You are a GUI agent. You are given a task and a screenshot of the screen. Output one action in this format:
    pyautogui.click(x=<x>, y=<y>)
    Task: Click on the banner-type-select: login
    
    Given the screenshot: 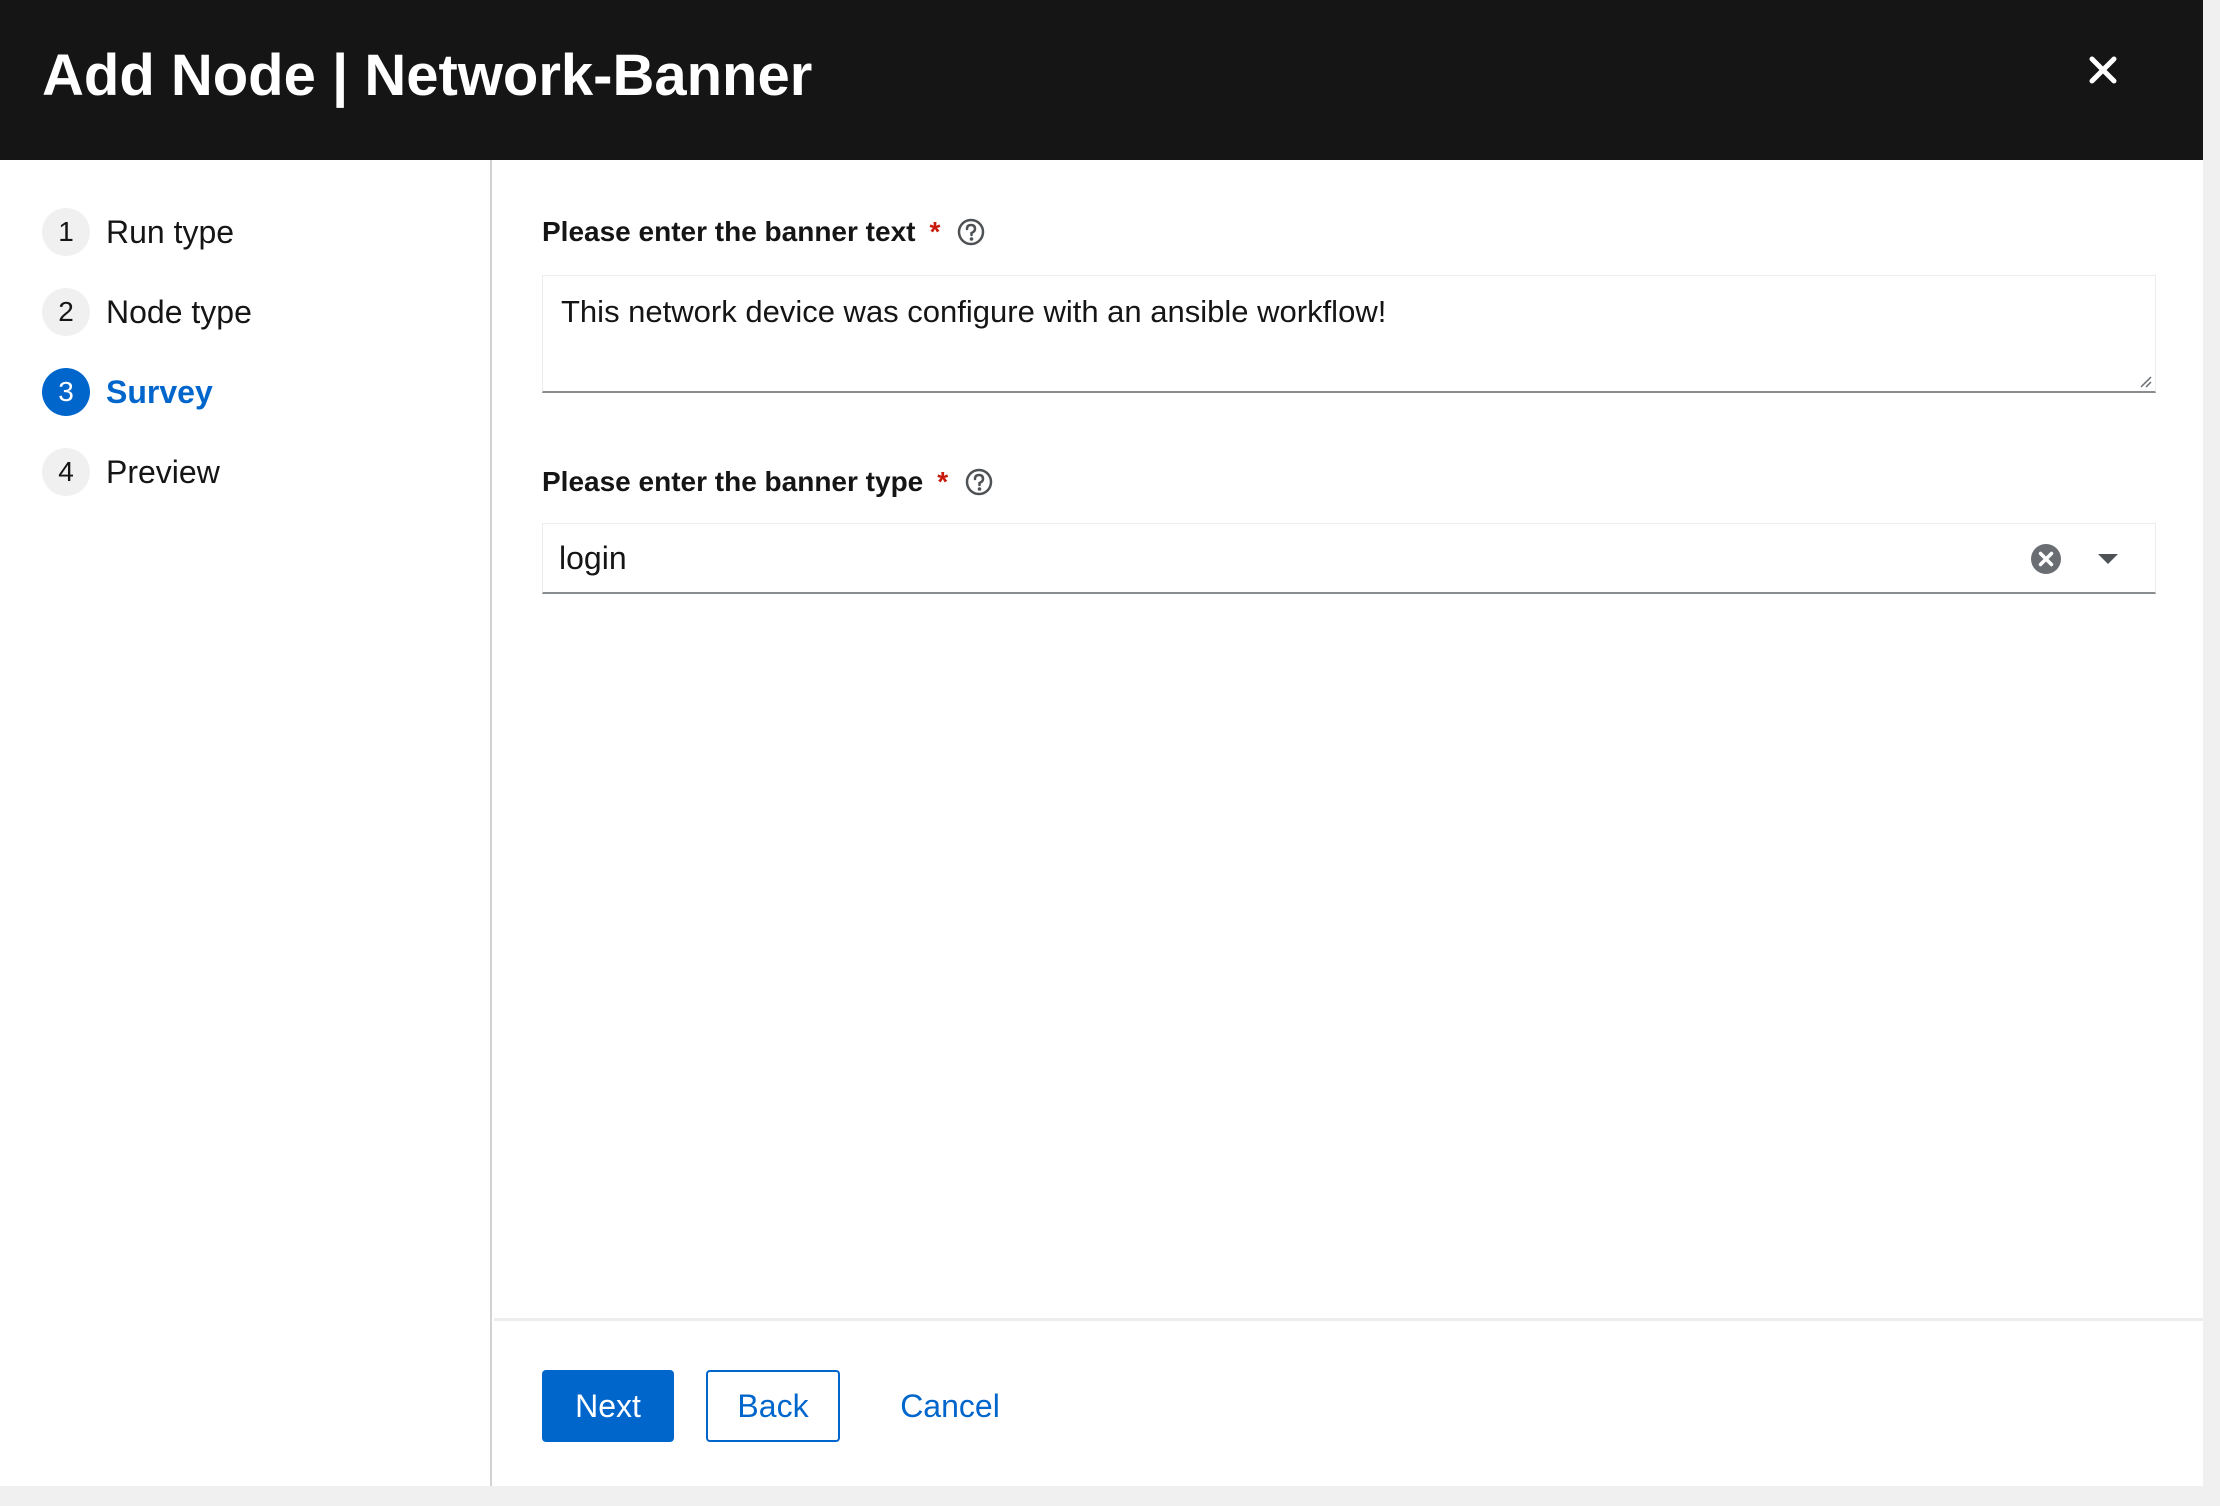 What is the action you would take?
    pyautogui.click(x=1349, y=558)
    